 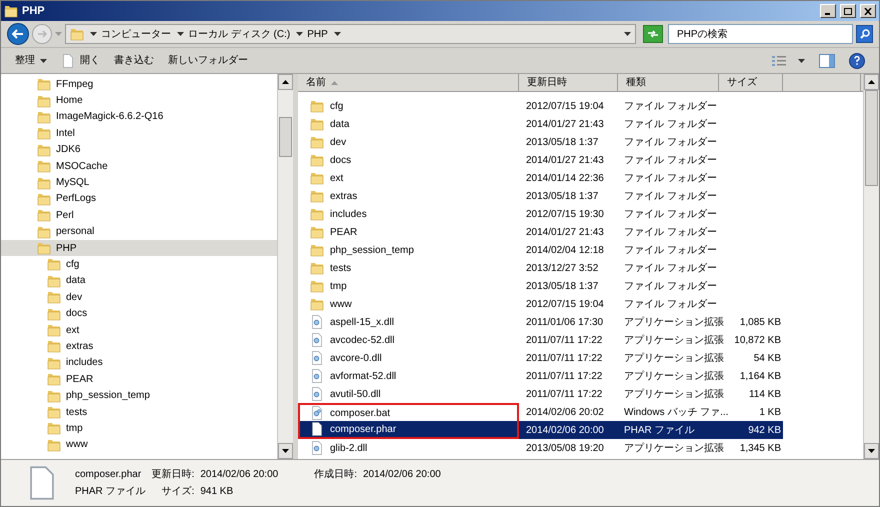 What do you see at coordinates (43, 60) in the screenshot?
I see `caret-icon` at bounding box center [43, 60].